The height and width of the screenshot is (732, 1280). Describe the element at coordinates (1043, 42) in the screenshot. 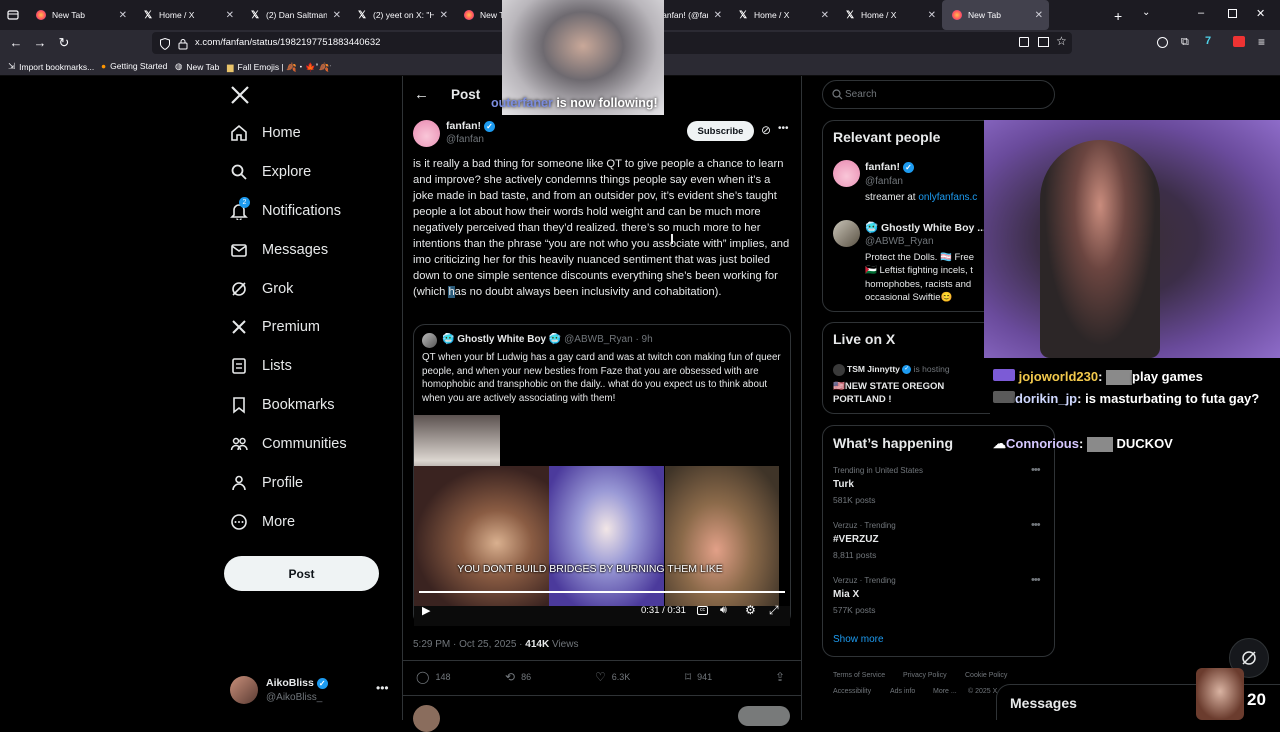

I see `picture-in-picture-icon` at that location.